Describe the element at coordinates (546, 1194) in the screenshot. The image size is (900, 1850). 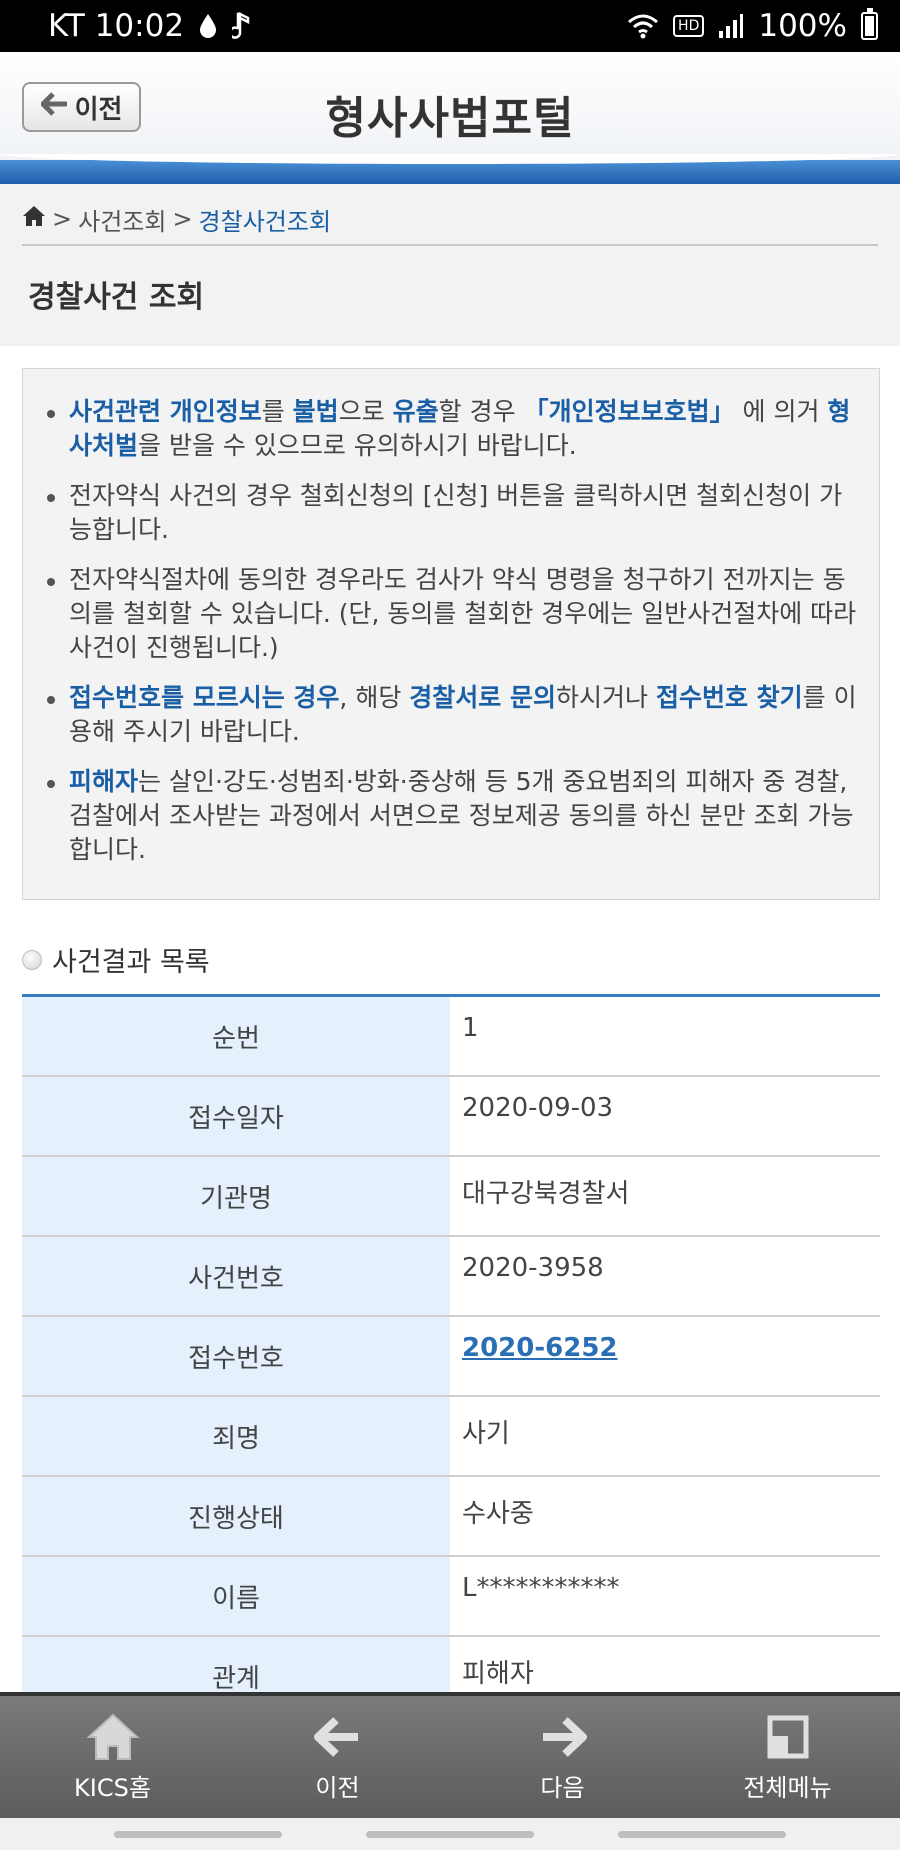
I see `row-value: 대구강북경찰서` at that location.